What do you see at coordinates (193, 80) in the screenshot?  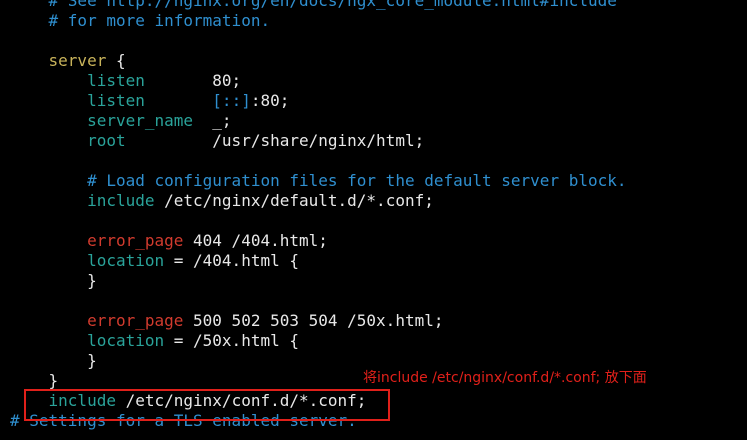 I see `code-token: 80;` at bounding box center [193, 80].